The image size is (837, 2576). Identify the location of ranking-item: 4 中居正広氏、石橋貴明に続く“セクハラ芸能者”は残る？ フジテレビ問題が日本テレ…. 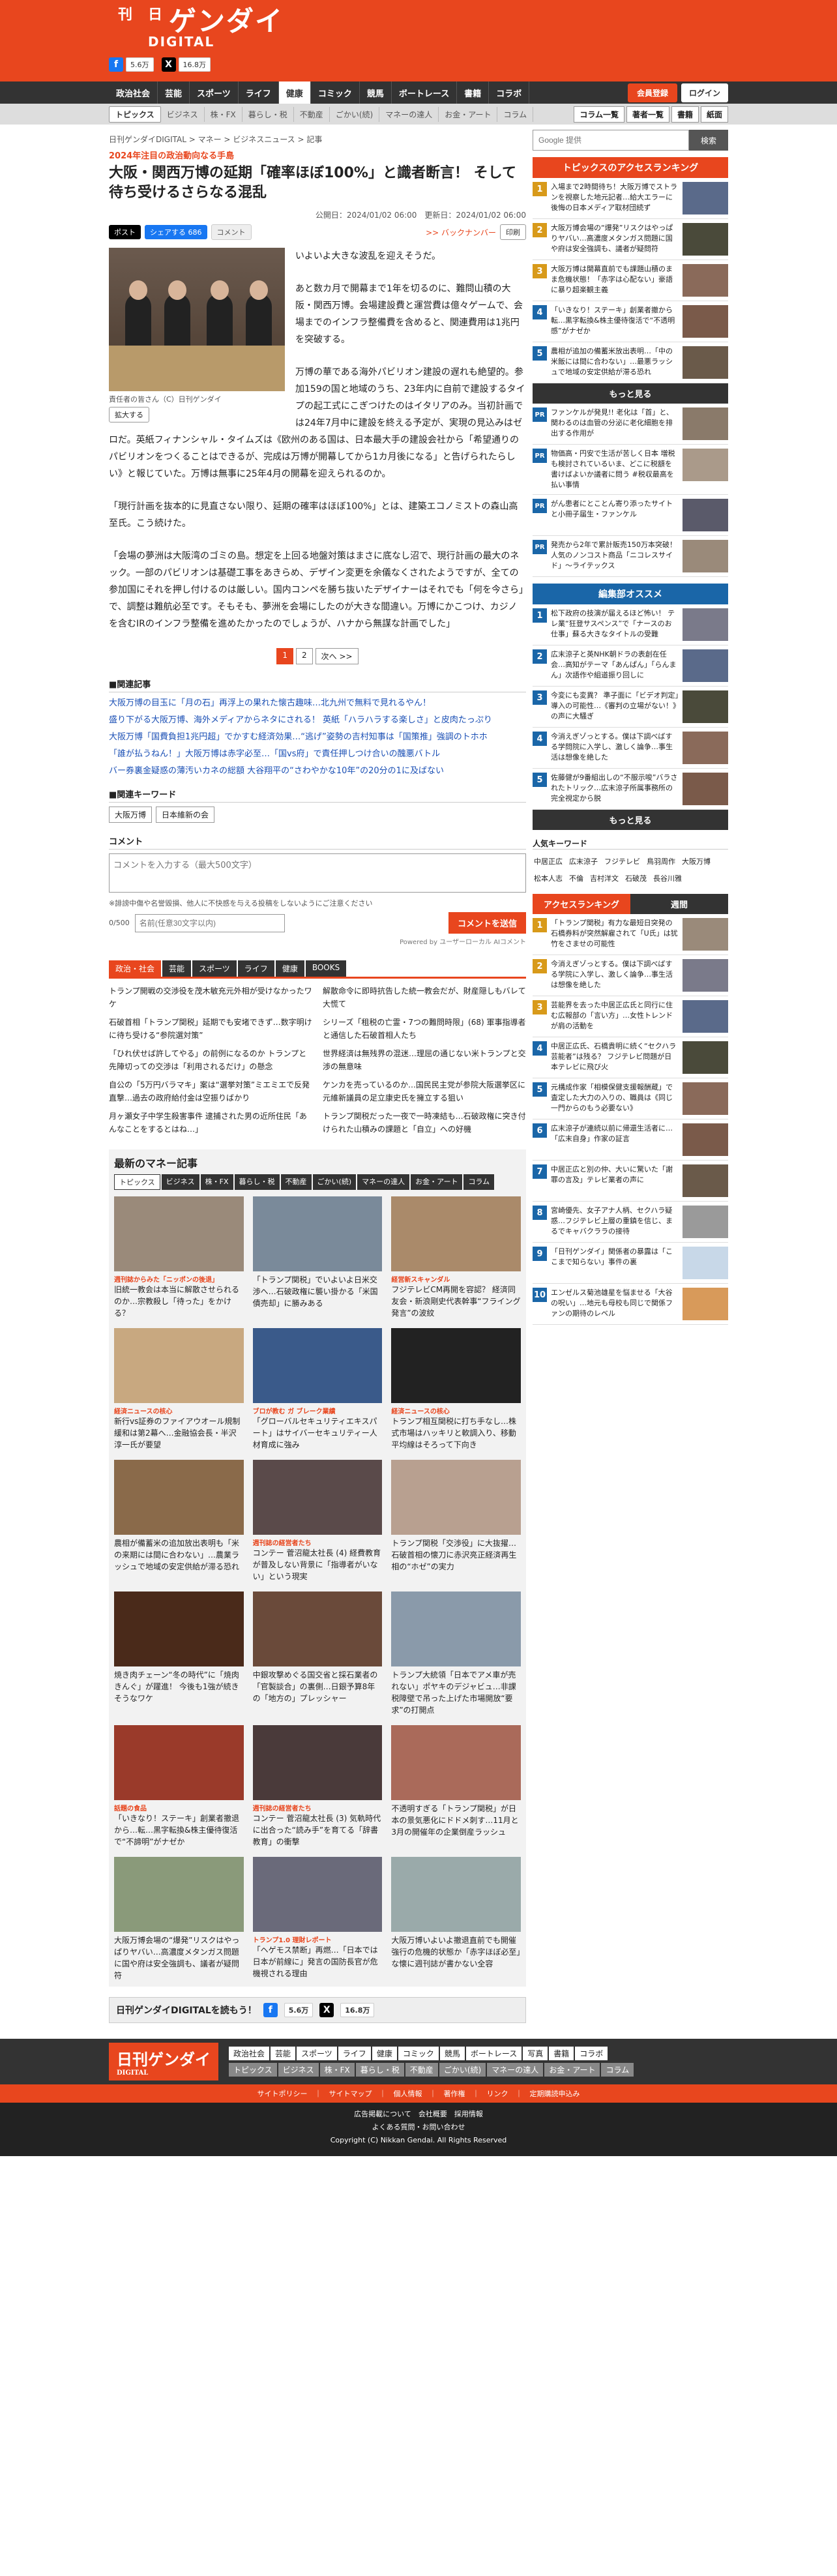
(630, 1057).